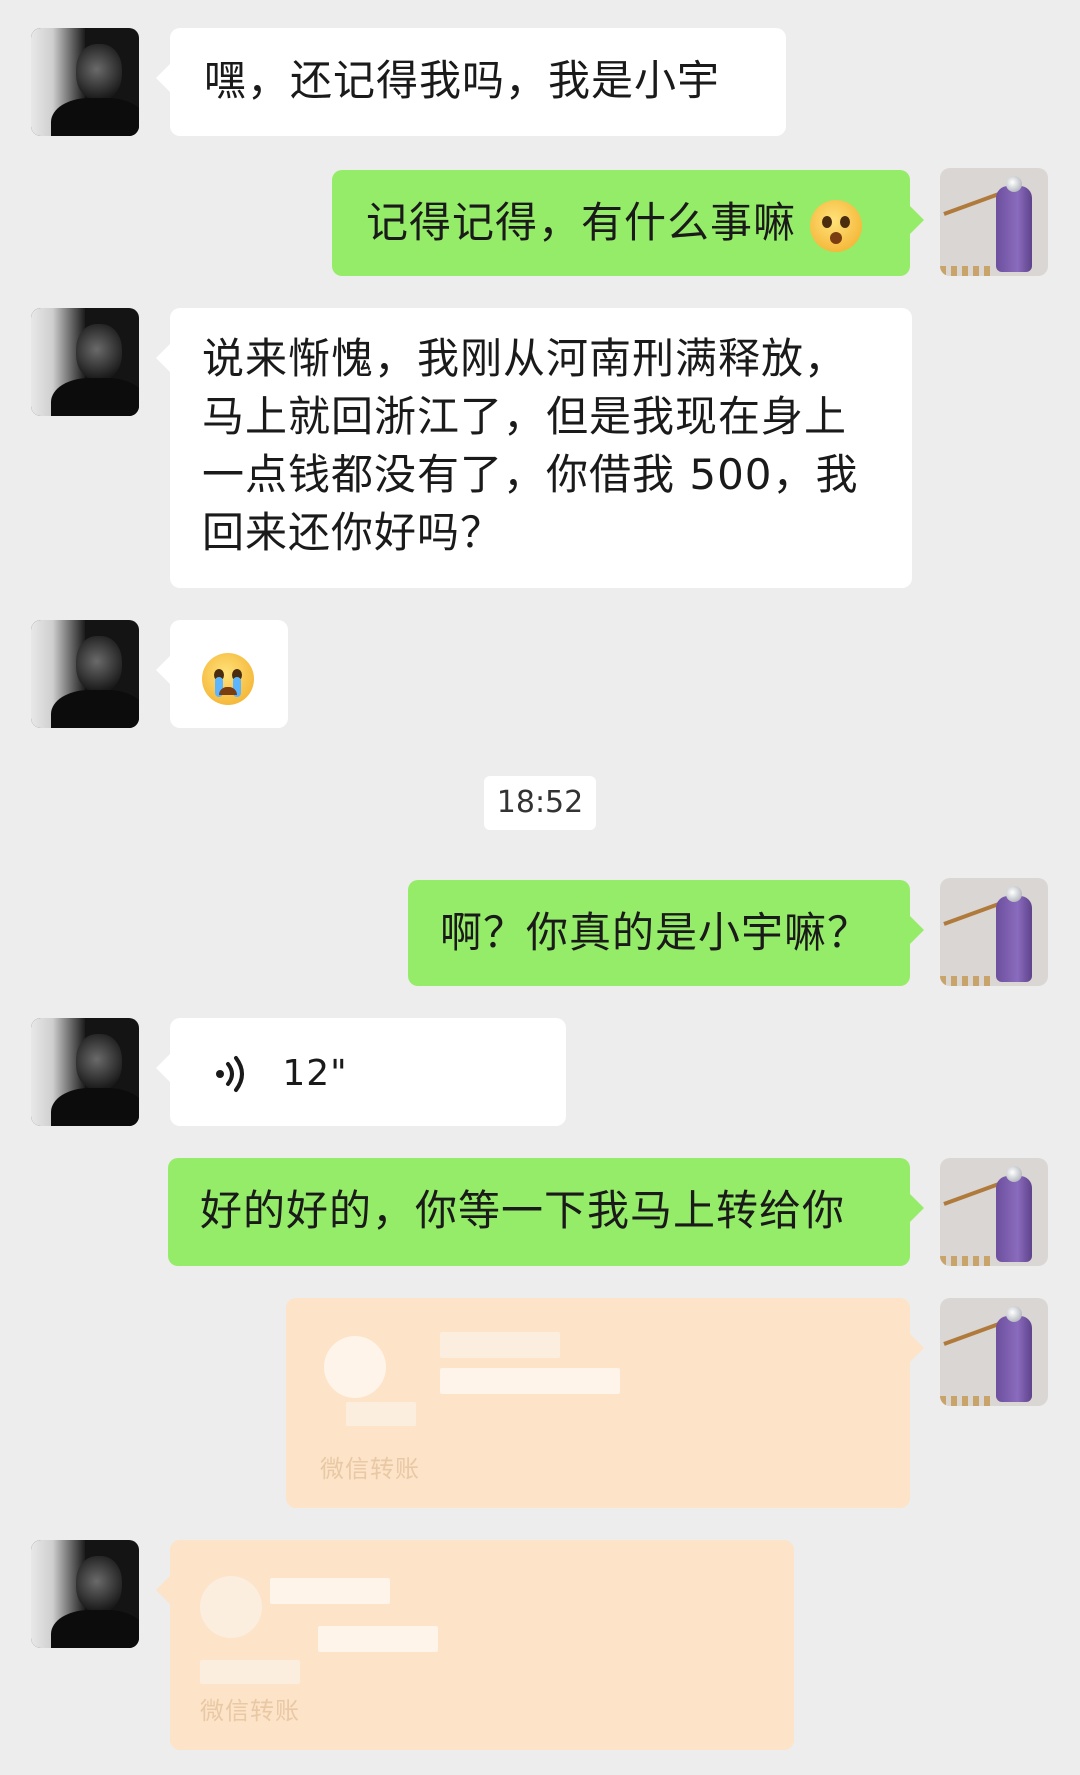 This screenshot has width=1080, height=1775. I want to click on chat-timestamp: 18:52, so click(540, 803).